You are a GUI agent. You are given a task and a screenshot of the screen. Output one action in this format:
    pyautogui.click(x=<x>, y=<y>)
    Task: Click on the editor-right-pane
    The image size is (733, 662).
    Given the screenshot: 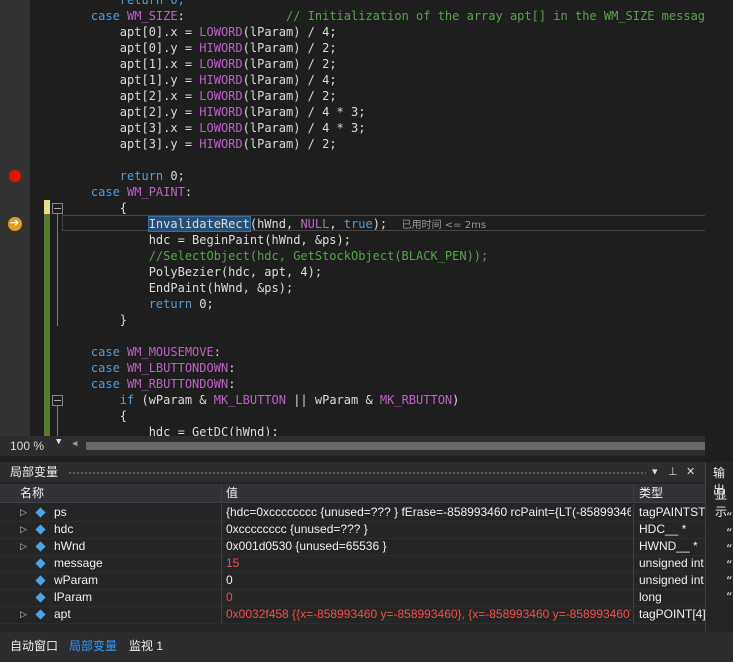 What is the action you would take?
    pyautogui.click(x=719, y=218)
    